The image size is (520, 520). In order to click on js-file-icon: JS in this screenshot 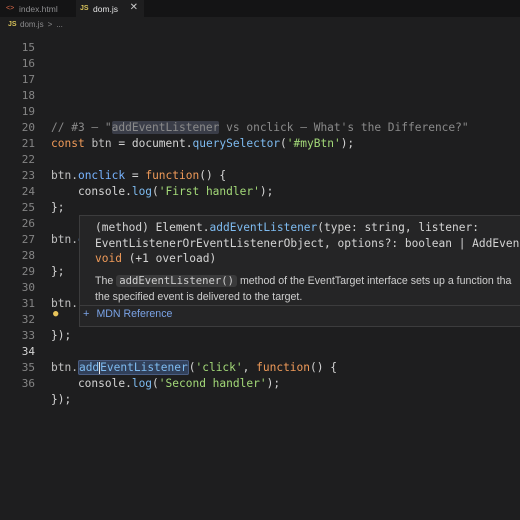, I will do `click(84, 8)`.